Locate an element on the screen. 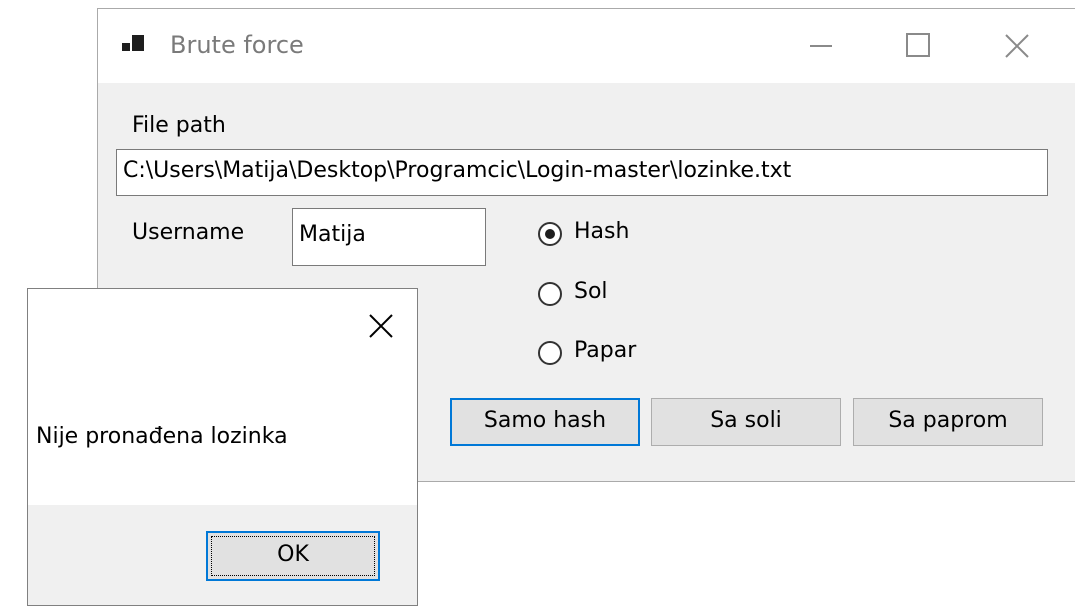 The height and width of the screenshot is (606, 1075). username-input: Matija is located at coordinates (389, 237).